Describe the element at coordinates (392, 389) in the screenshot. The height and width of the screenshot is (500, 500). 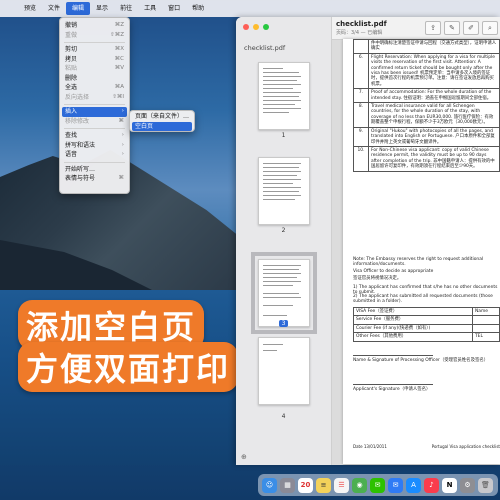
I see `applicant-signature-label: Applicant's Signature（申请人签名）` at that location.